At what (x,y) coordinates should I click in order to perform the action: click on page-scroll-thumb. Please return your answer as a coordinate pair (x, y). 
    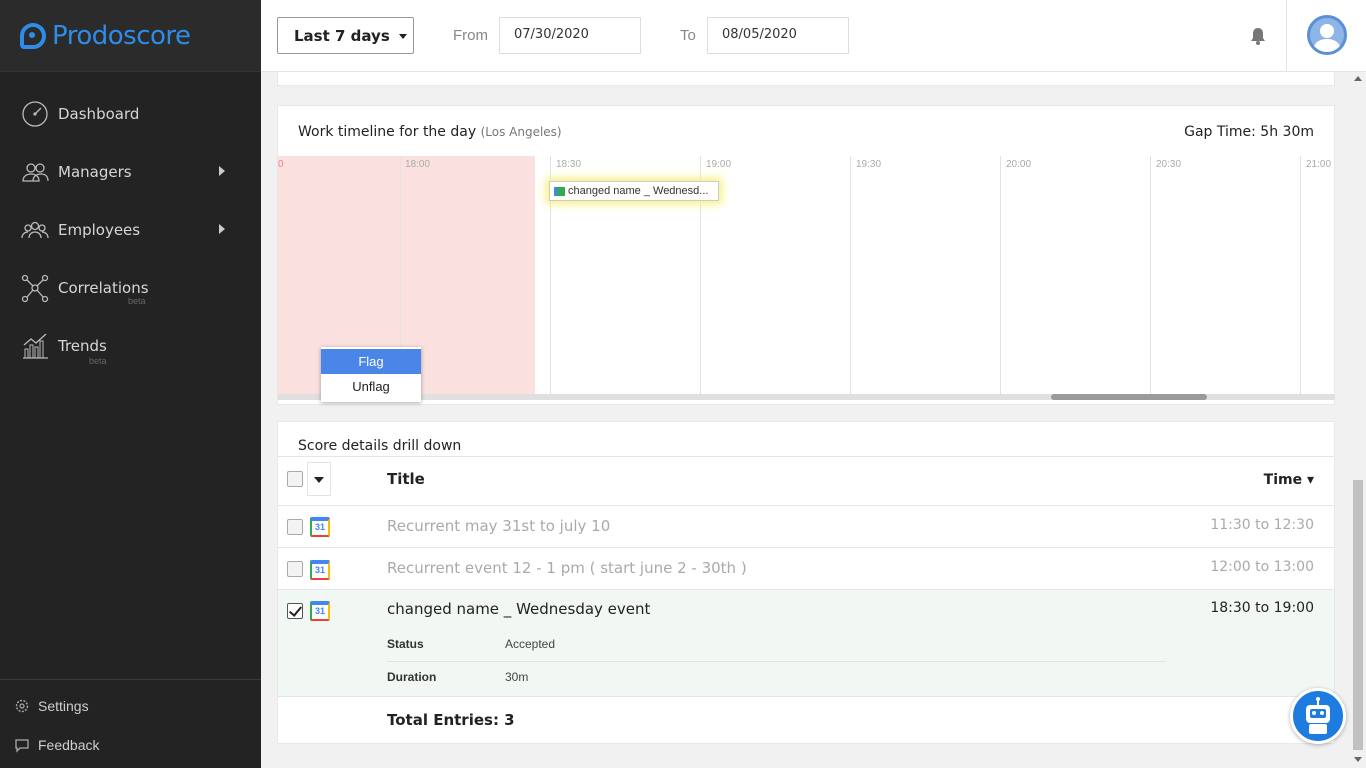
    Looking at the image, I should click on (1358, 615).